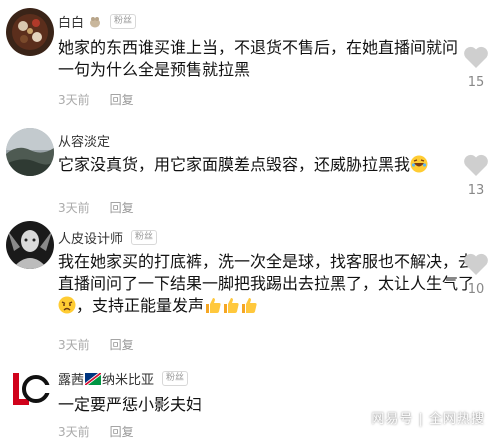 Image resolution: width=499 pixels, height=440 pixels. I want to click on comment-text: 它家没真货，用它家面膜差点毁容，还威胁拉黑我, so click(258, 165).